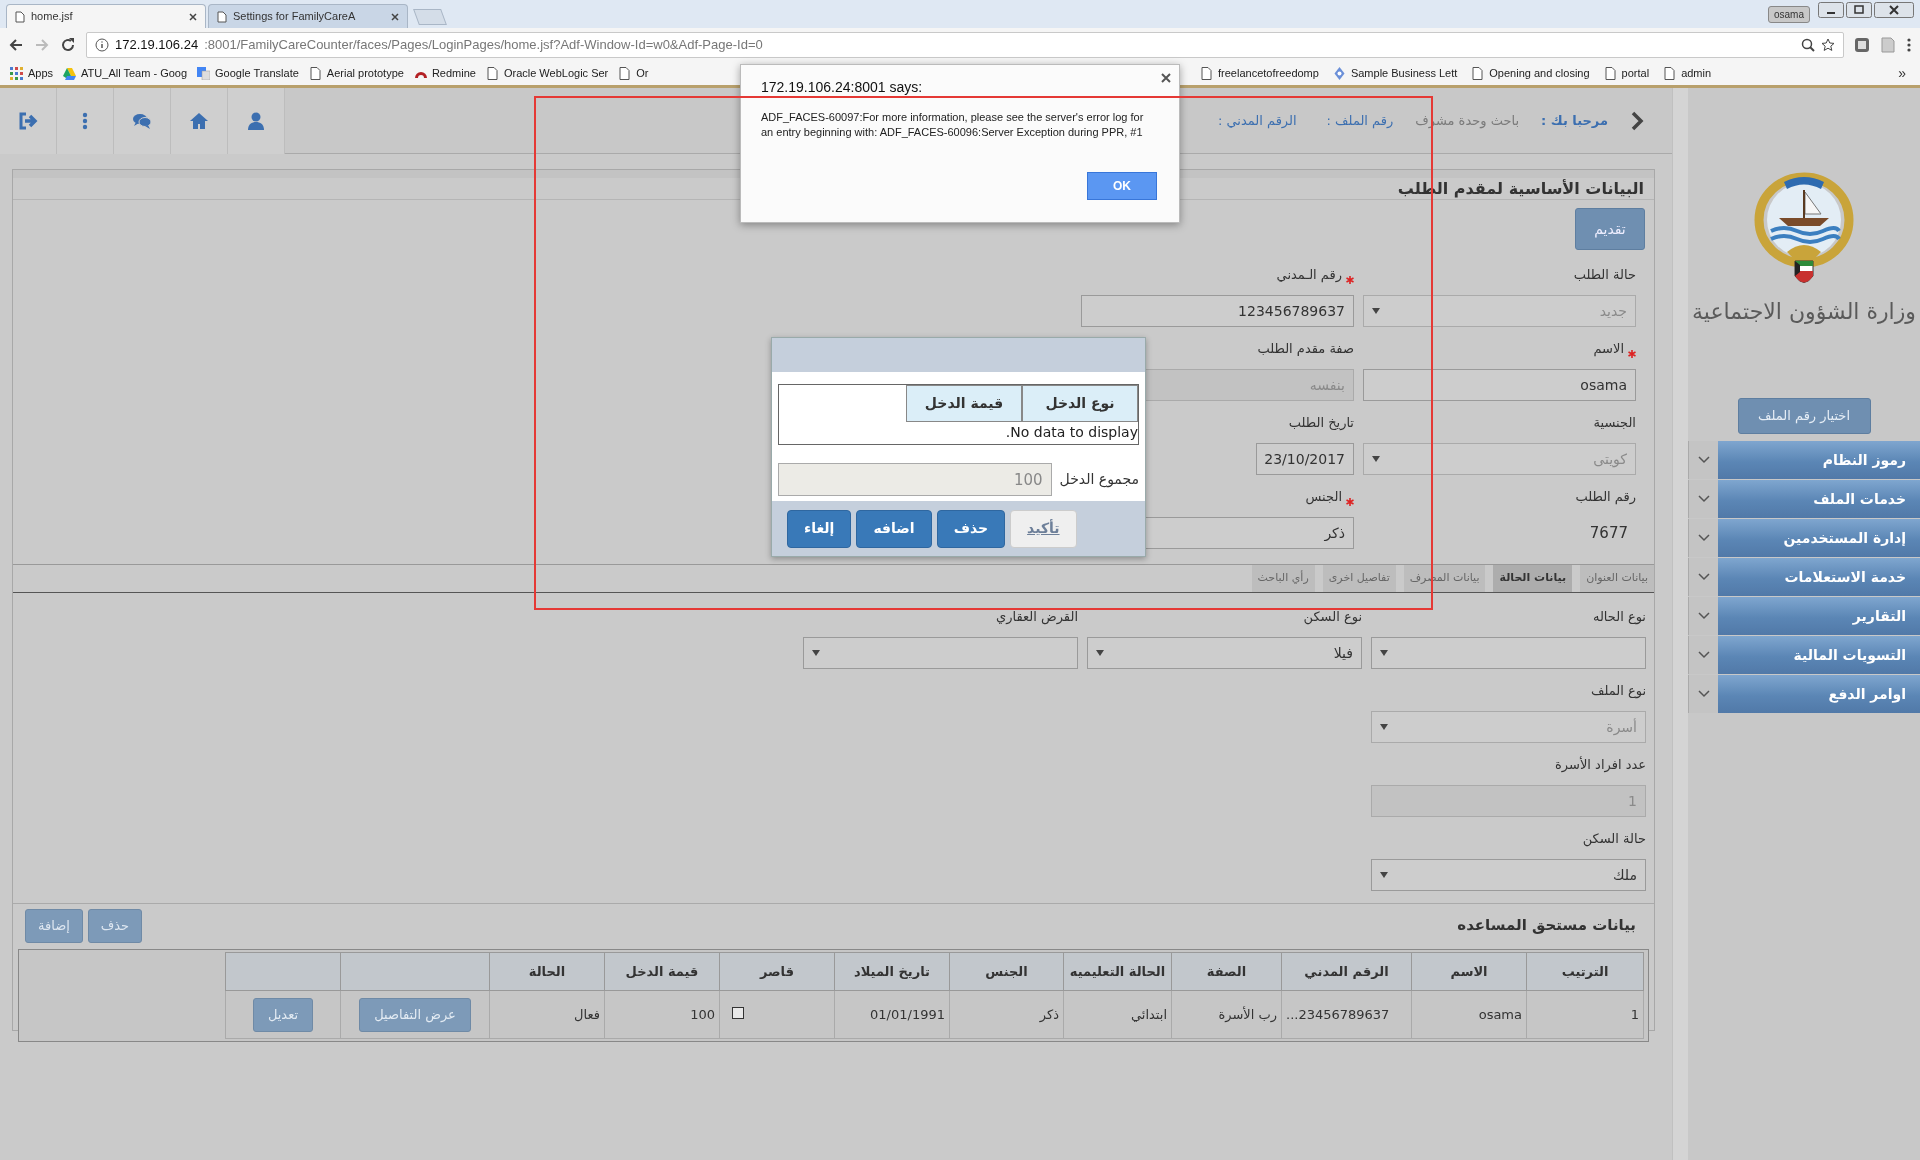 The height and width of the screenshot is (1160, 1920). I want to click on user-icon, so click(256, 120).